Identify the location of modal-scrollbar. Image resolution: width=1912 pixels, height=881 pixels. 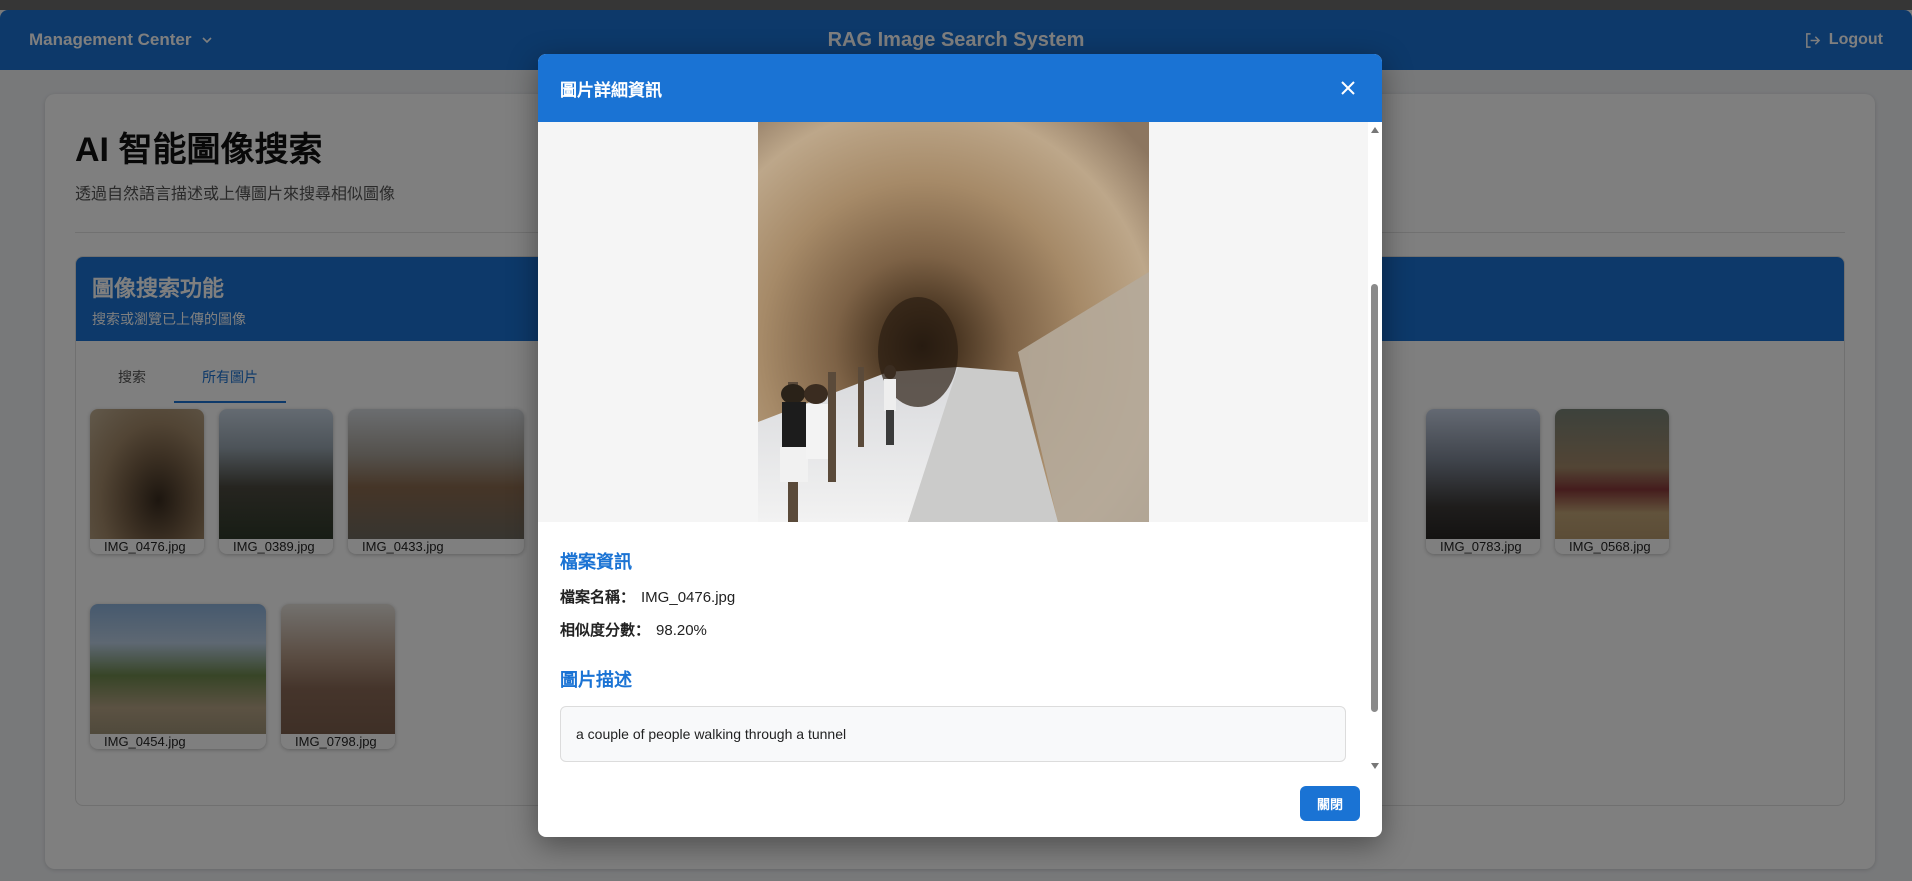
(1375, 448).